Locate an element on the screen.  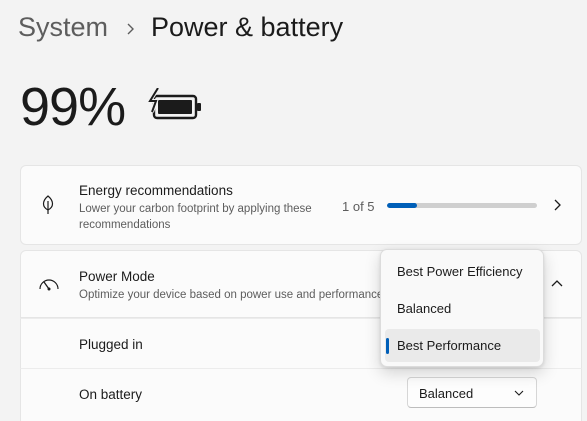
progress-fill is located at coordinates (402, 205).